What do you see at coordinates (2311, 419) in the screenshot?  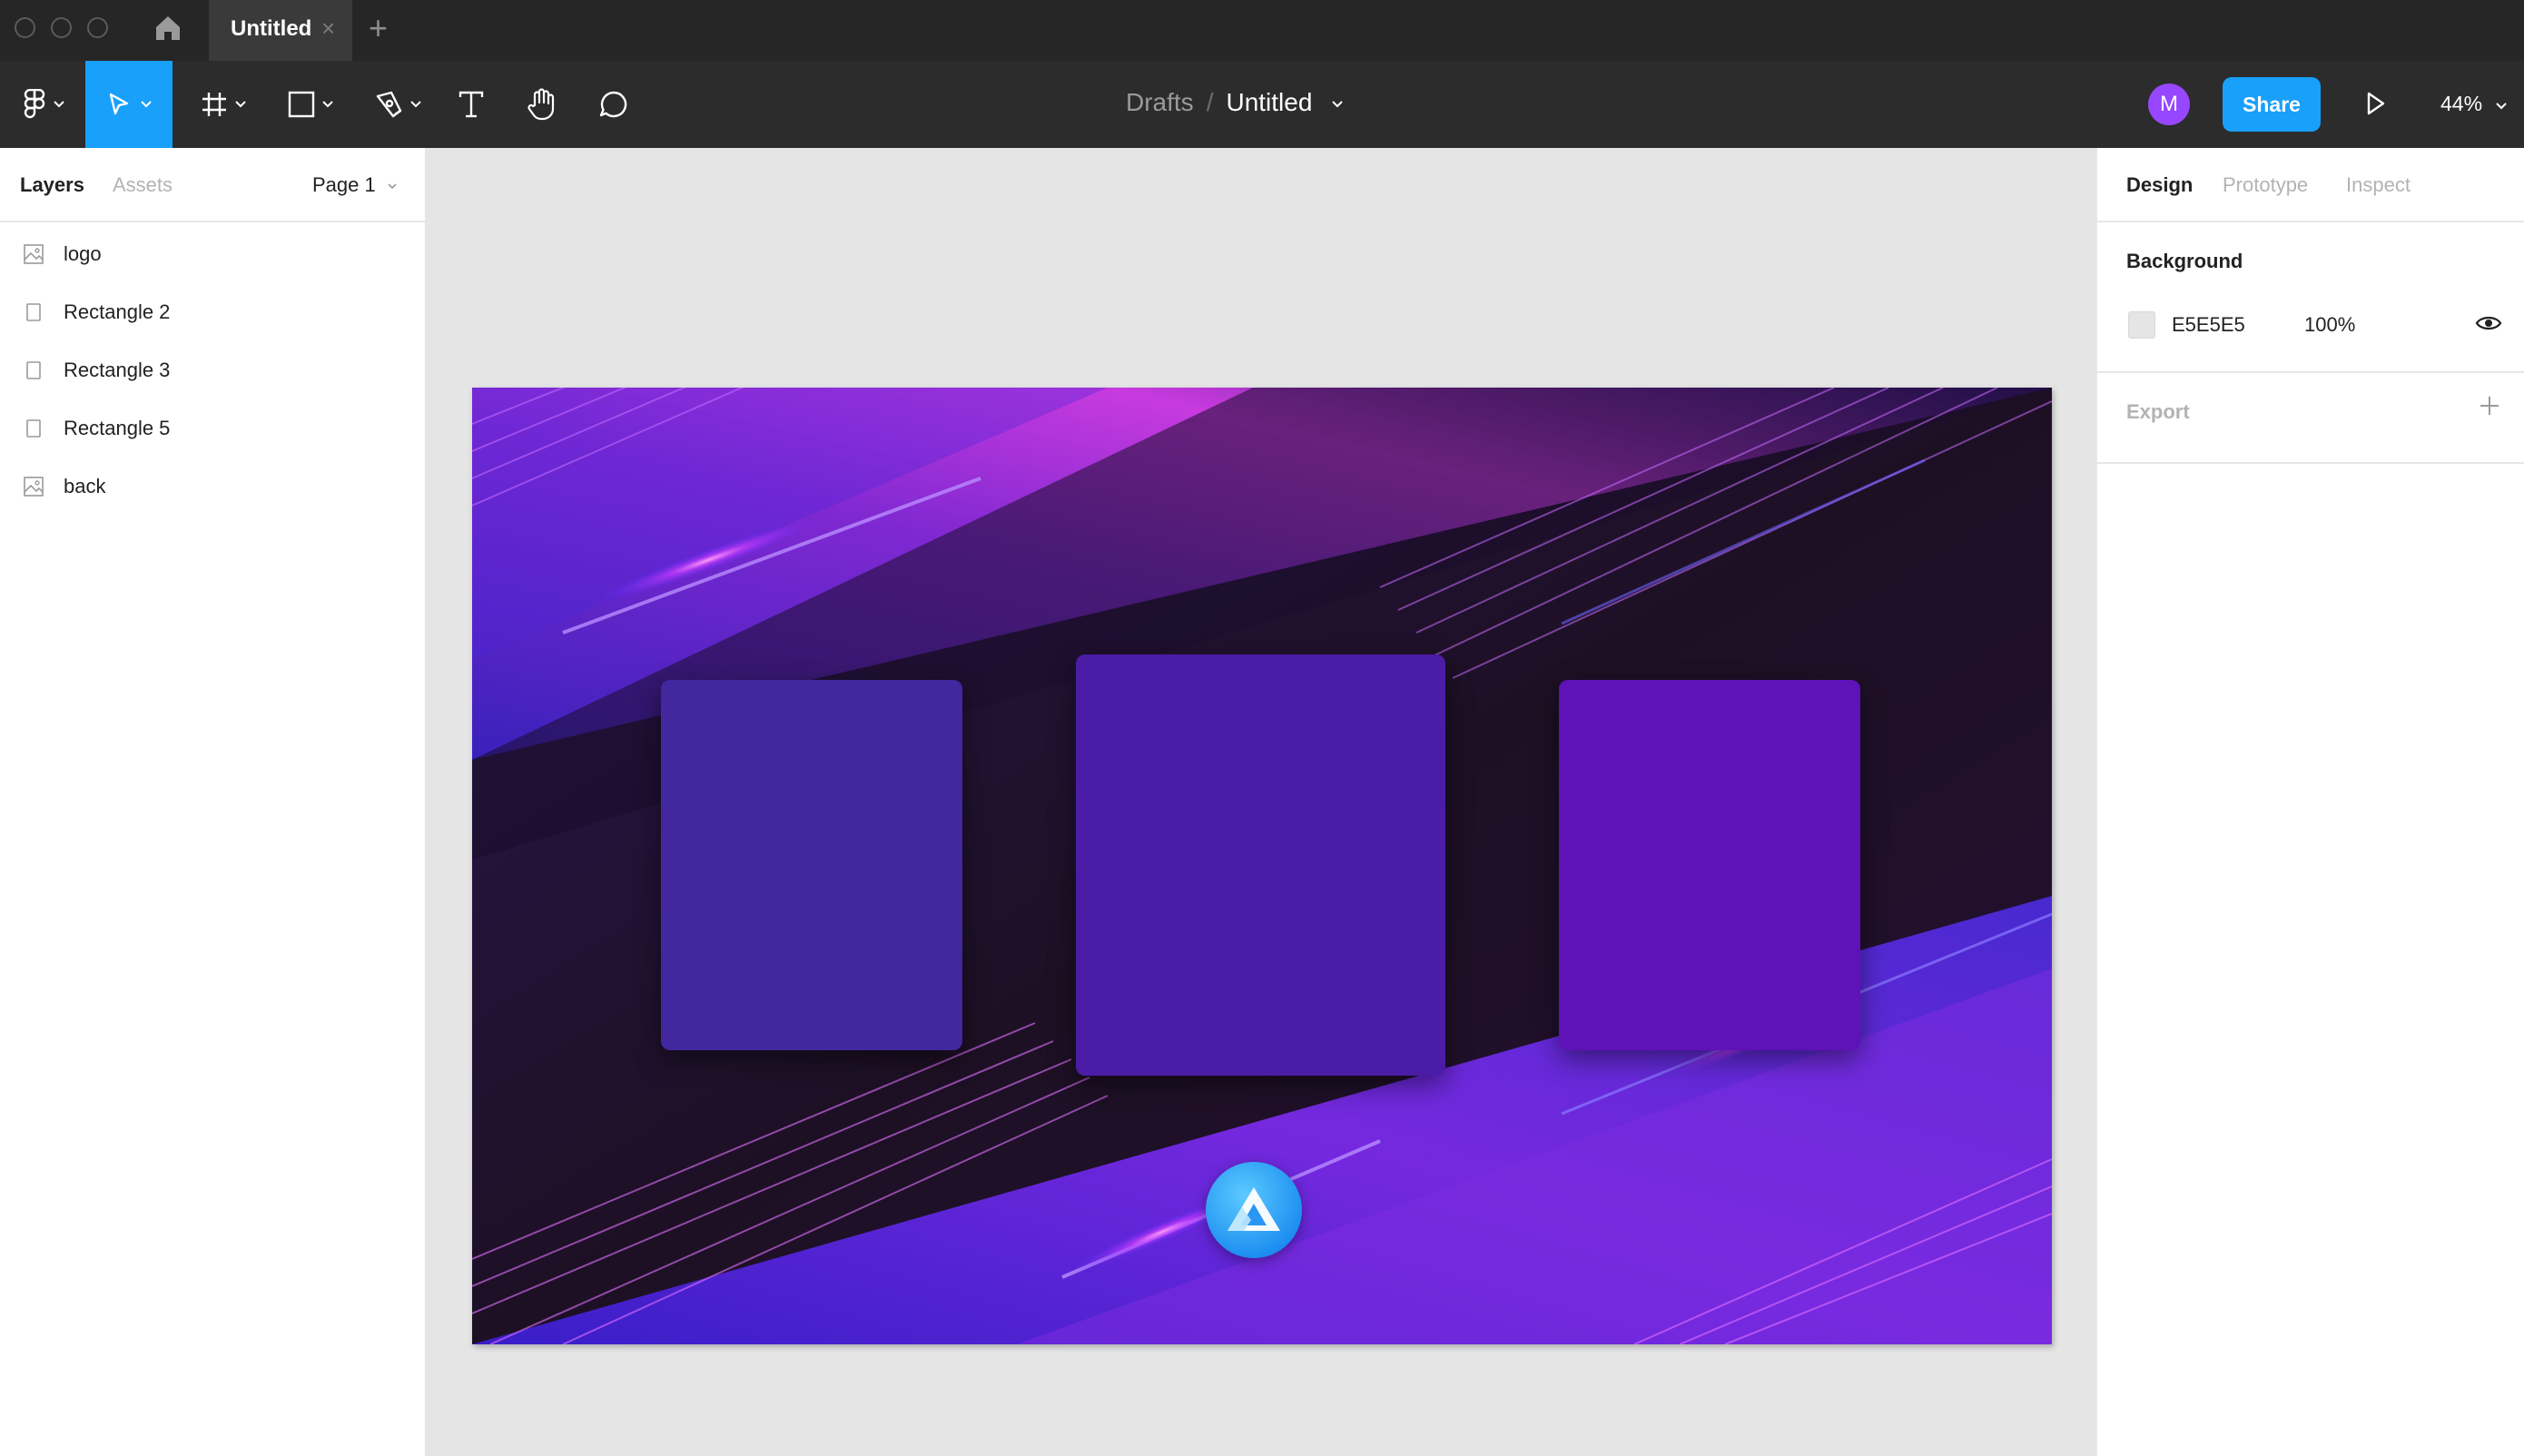 I see `export-section: Export` at bounding box center [2311, 419].